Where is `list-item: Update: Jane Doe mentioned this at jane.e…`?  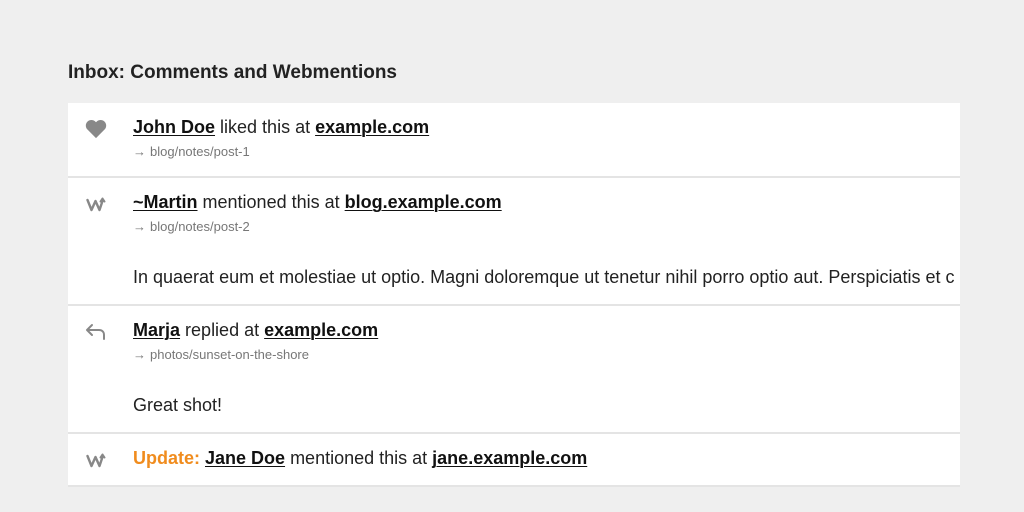
list-item: Update: Jane Doe mentioned this at jane.e… is located at coordinates (514, 460).